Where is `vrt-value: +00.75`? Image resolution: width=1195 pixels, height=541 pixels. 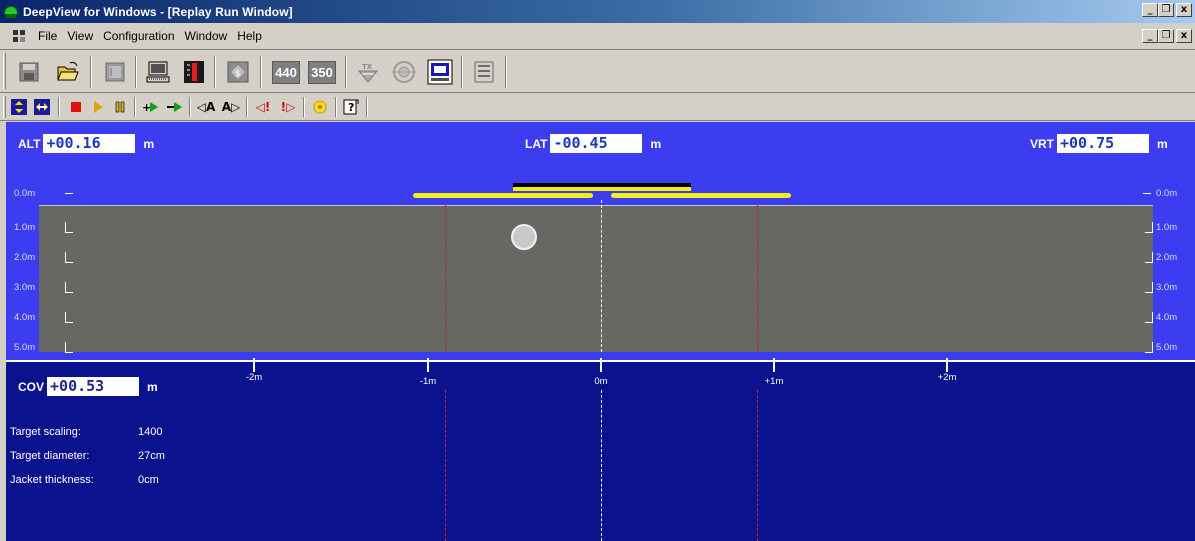 vrt-value: +00.75 is located at coordinates (1103, 143).